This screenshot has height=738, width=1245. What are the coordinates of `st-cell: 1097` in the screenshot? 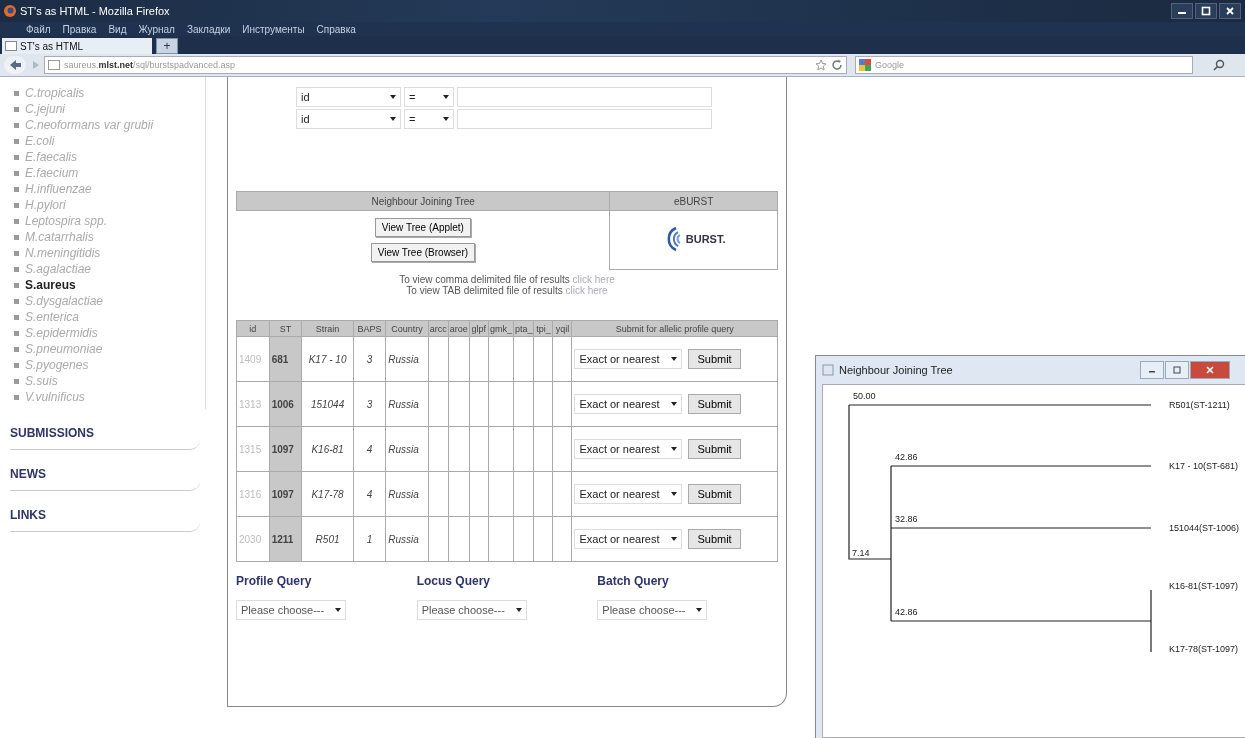 It's located at (285, 494).